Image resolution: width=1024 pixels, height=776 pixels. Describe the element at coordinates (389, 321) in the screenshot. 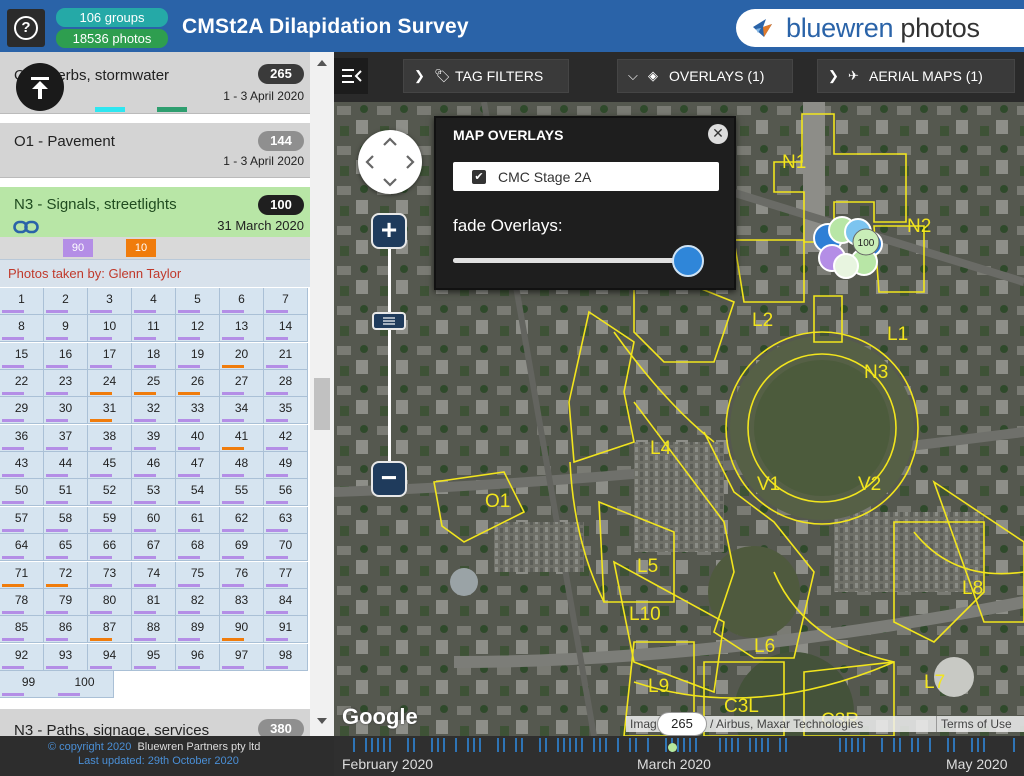

I see `zoom-slider-handle` at that location.